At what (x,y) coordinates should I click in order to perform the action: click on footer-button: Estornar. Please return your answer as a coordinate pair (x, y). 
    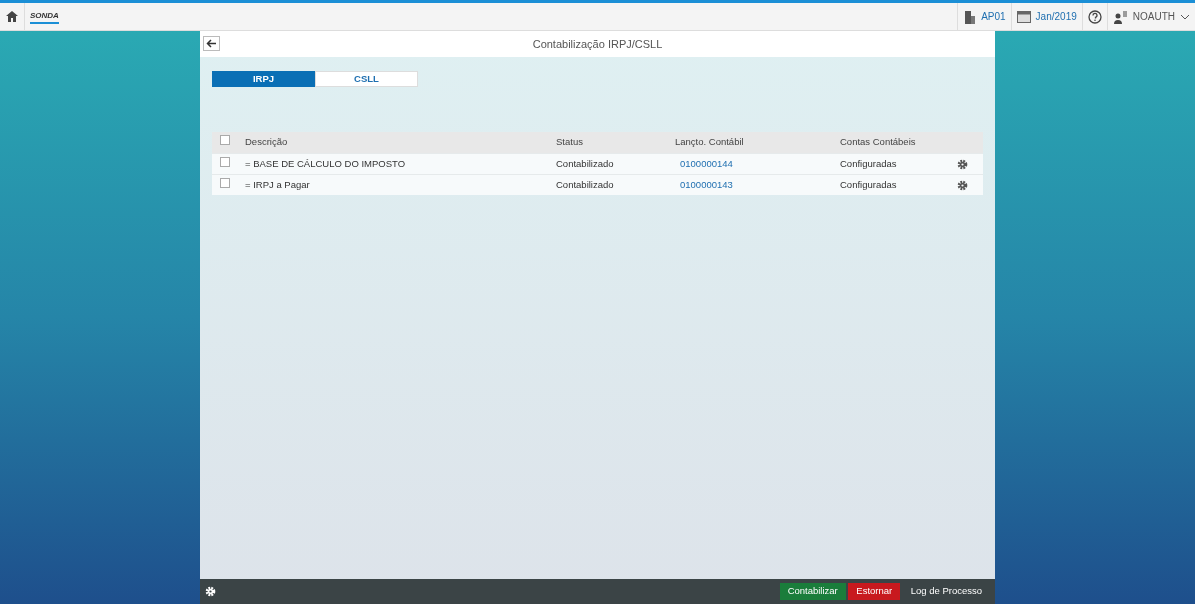
    Looking at the image, I should click on (874, 591).